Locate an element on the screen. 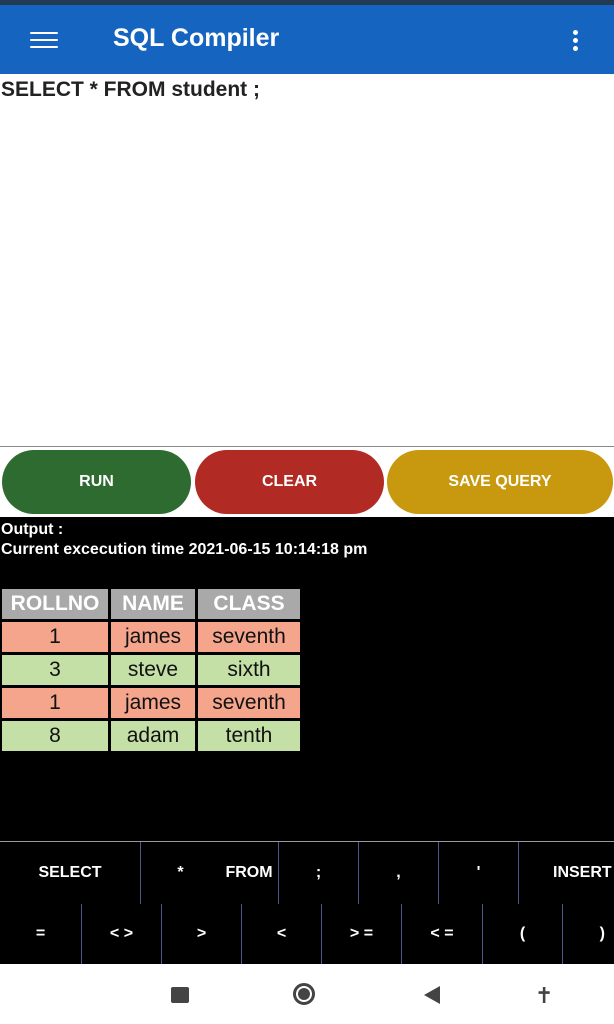 This screenshot has width=614, height=1024. key-from: FROM is located at coordinates (249, 873).